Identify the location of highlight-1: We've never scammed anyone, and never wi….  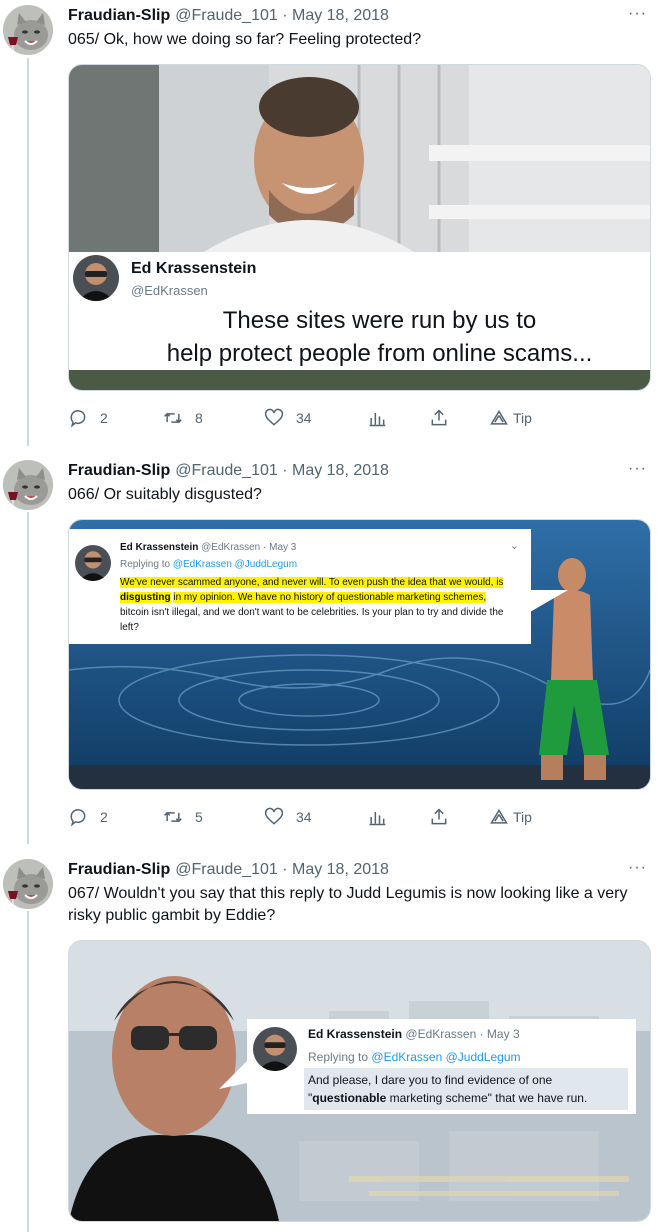
(312, 582).